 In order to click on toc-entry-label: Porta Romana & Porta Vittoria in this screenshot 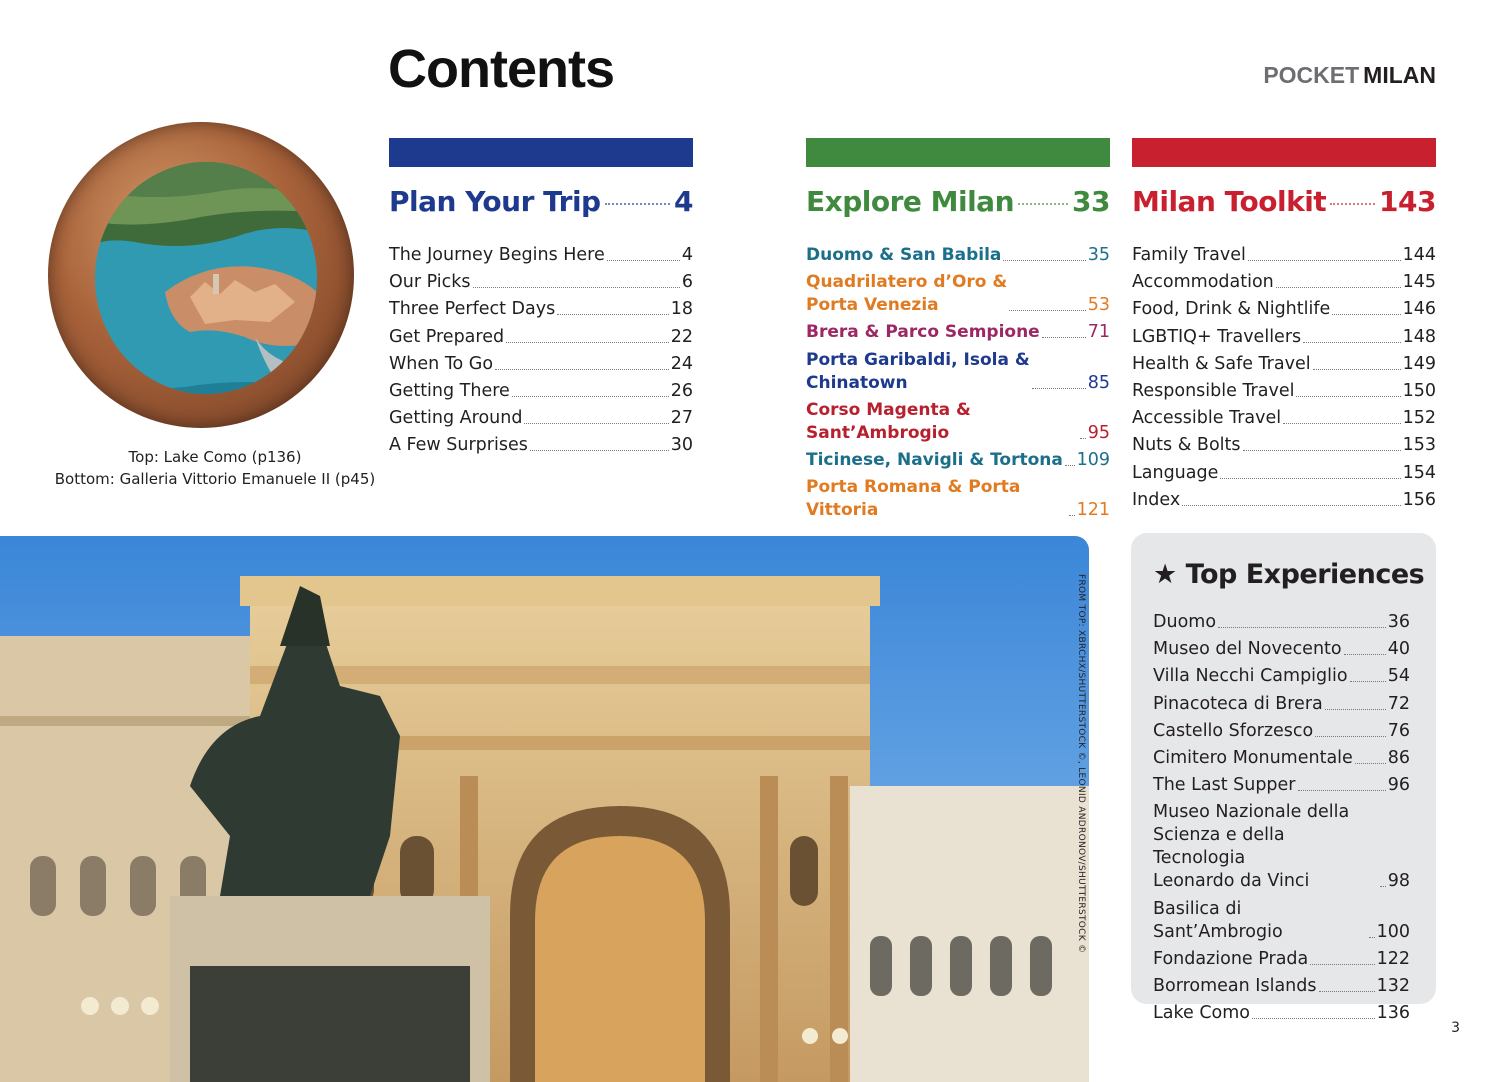, I will do `click(913, 499)`.